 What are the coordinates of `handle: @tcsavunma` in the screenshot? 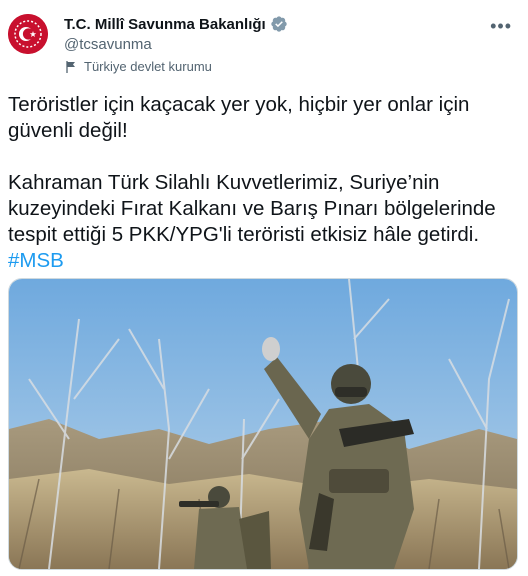 It's located at (176, 44).